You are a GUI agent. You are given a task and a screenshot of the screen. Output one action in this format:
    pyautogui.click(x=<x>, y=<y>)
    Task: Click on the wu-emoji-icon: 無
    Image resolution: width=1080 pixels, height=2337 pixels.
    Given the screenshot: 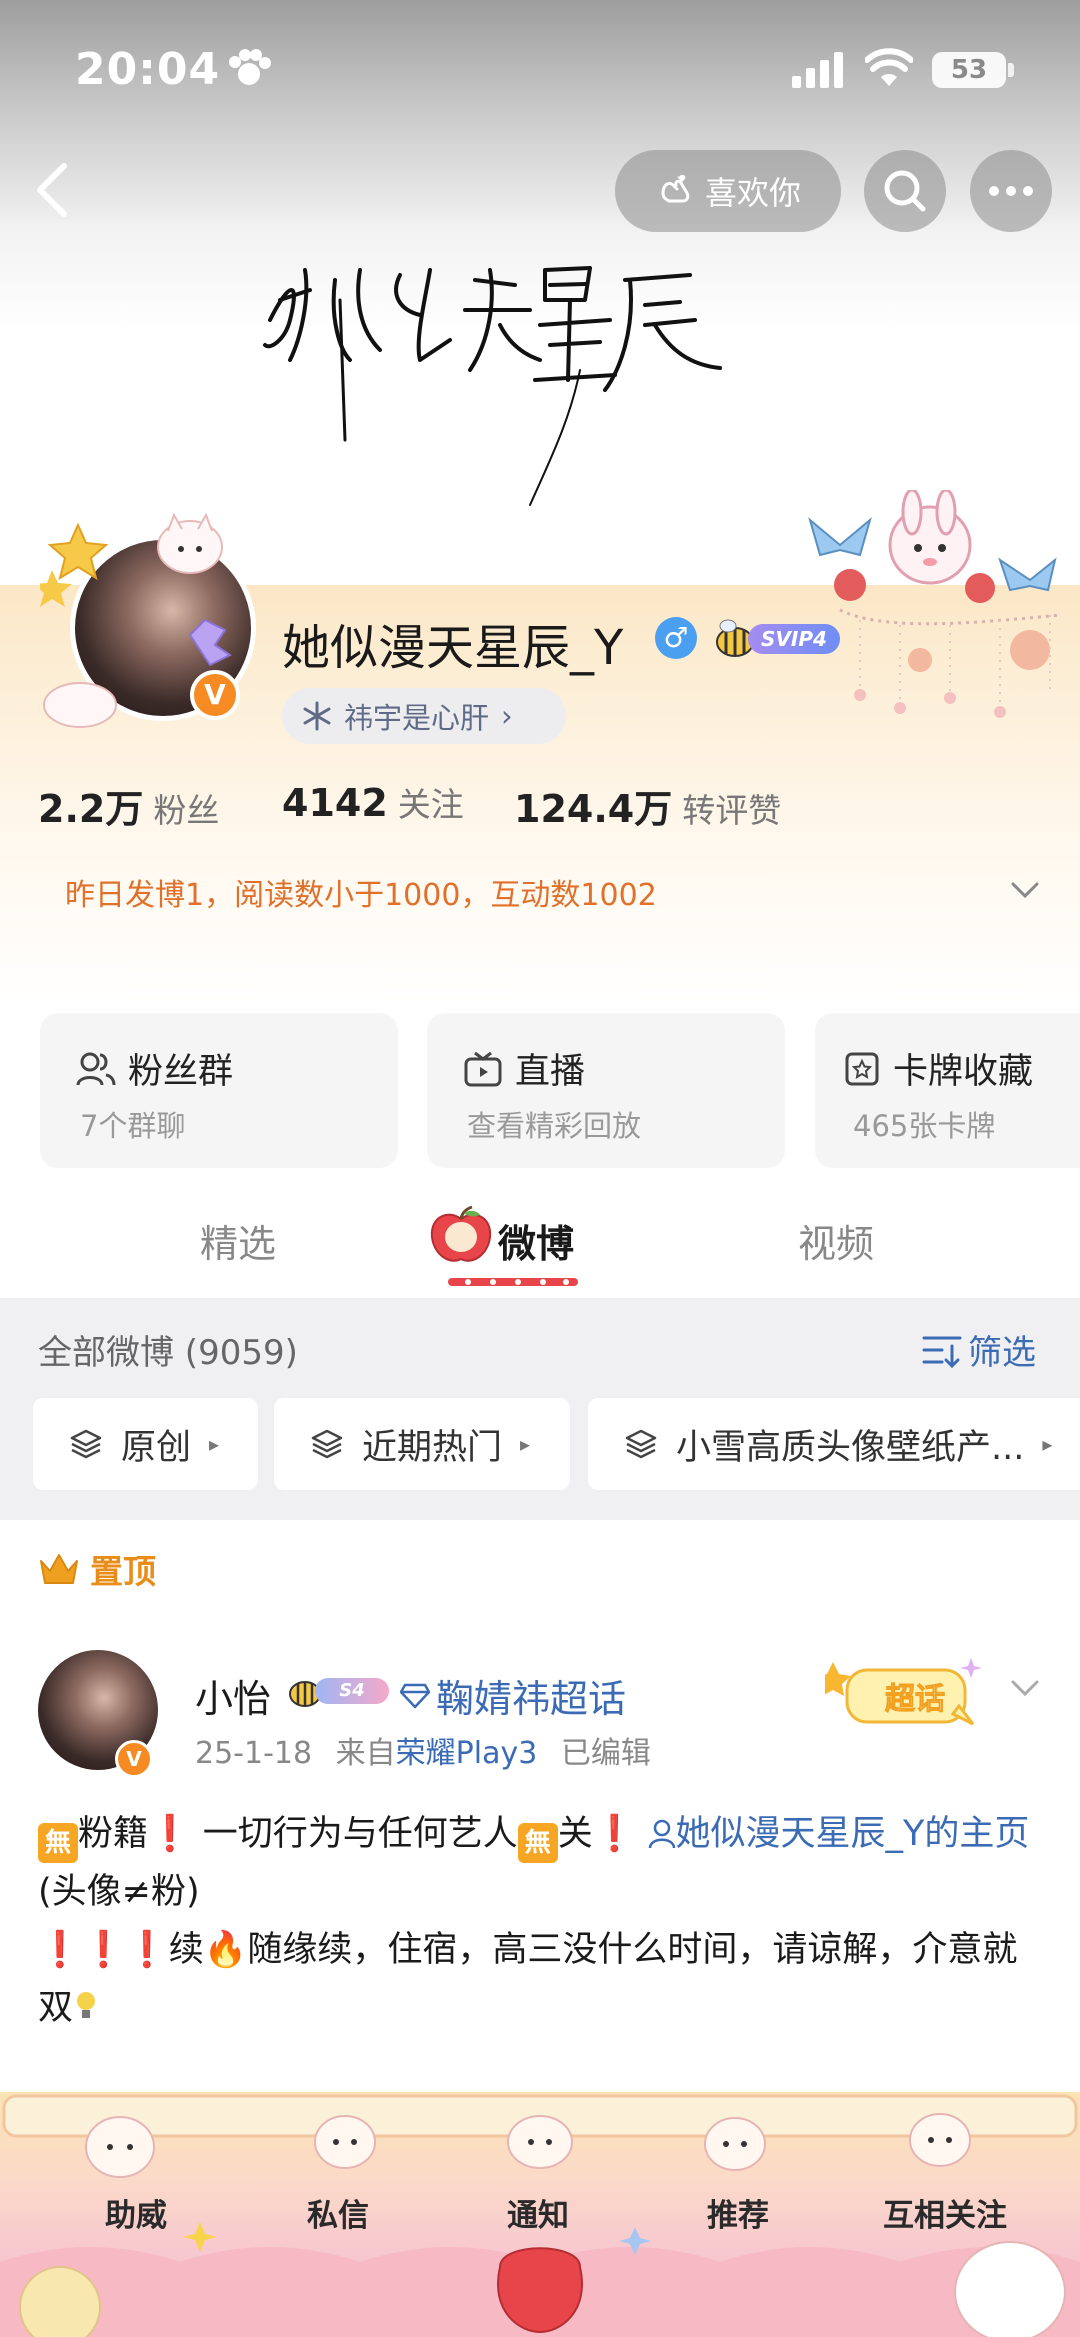 What is the action you would take?
    pyautogui.click(x=58, y=1843)
    